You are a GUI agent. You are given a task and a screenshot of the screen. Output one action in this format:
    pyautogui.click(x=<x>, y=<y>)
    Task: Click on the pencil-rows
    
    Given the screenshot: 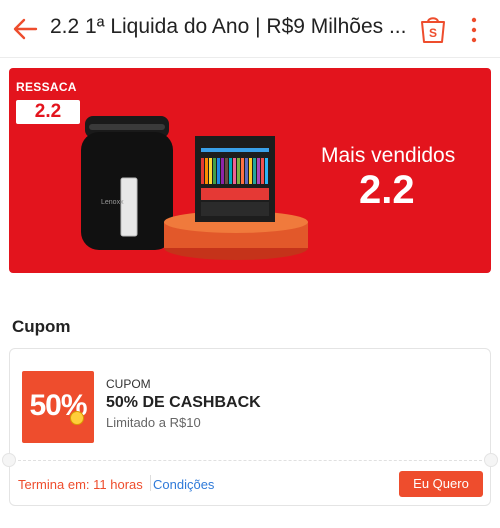 What is the action you would take?
    pyautogui.click(x=234, y=171)
    